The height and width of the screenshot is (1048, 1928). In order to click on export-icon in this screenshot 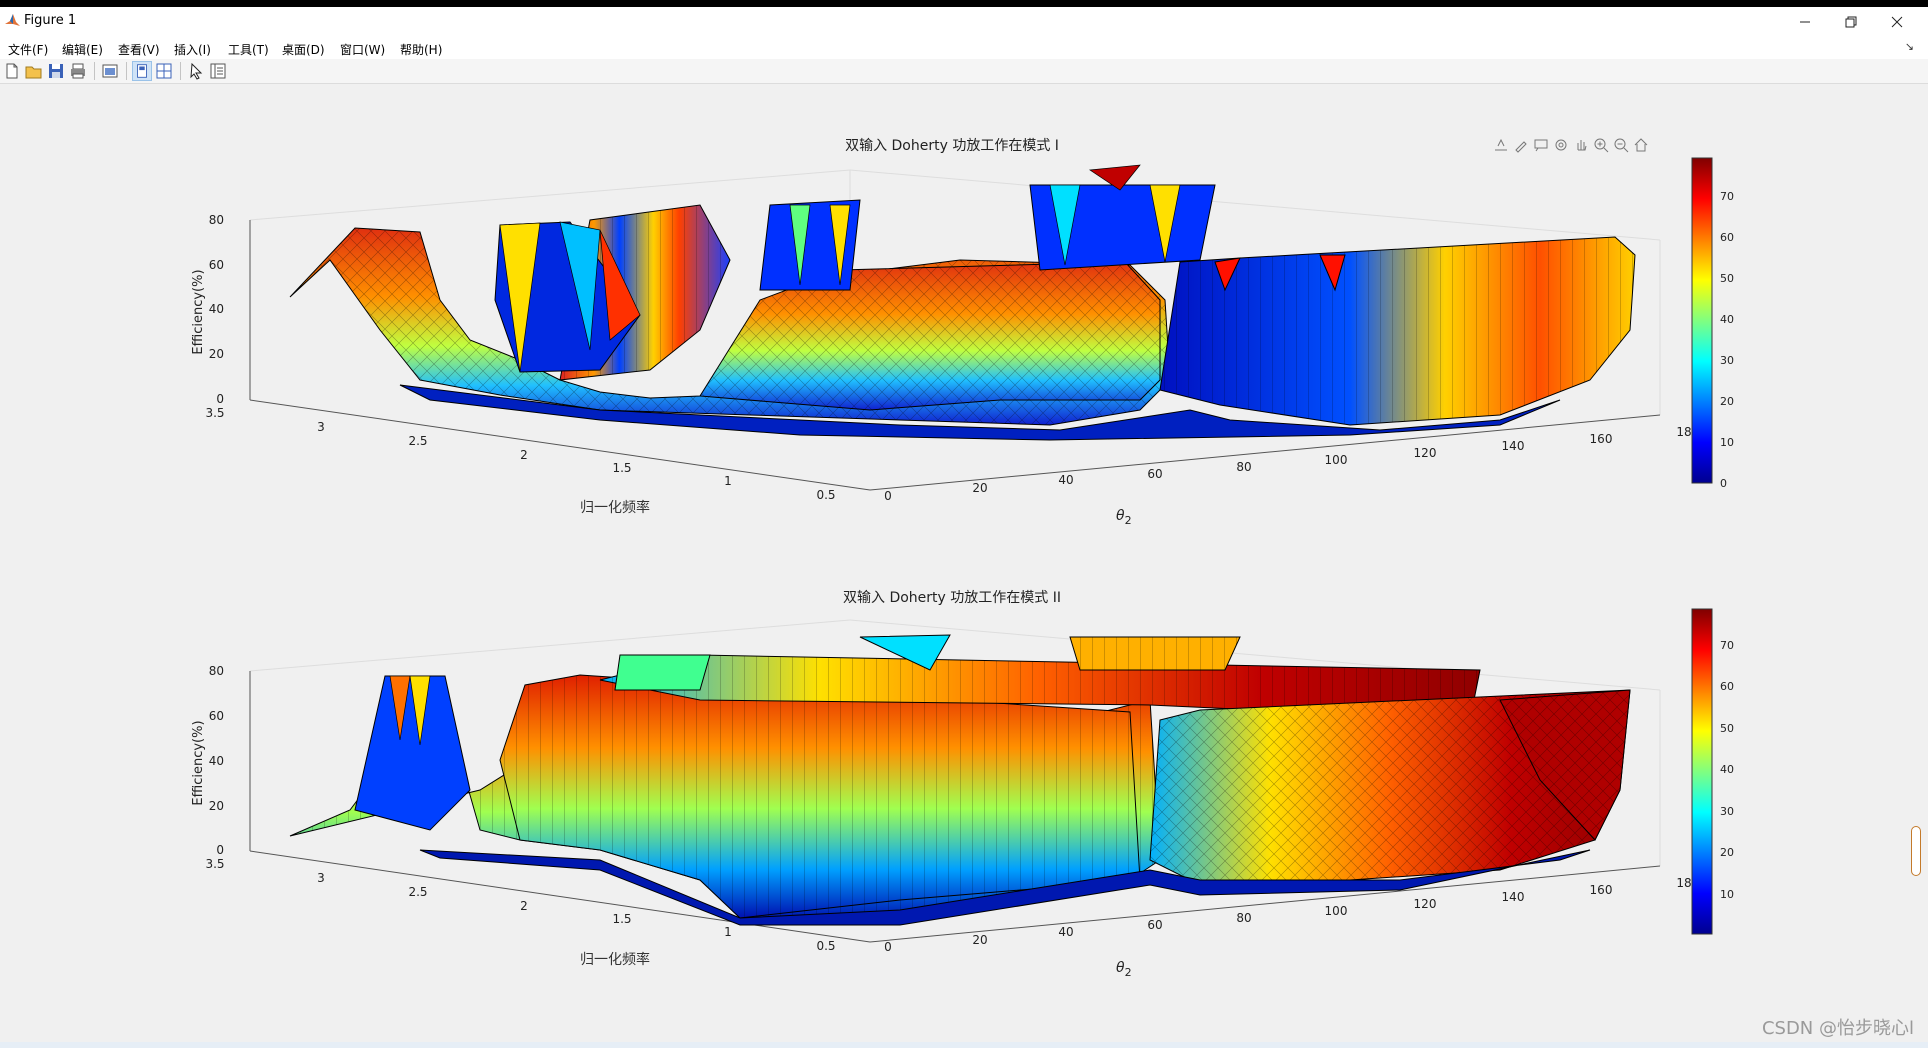, I will do `click(1501, 145)`.